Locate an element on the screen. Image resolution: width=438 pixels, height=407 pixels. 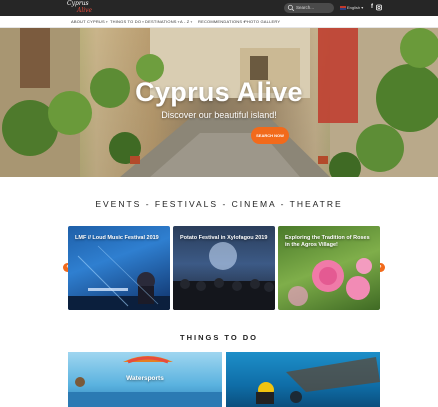
site-logo: Cyprus Alive is located at coordinates (85, 8).